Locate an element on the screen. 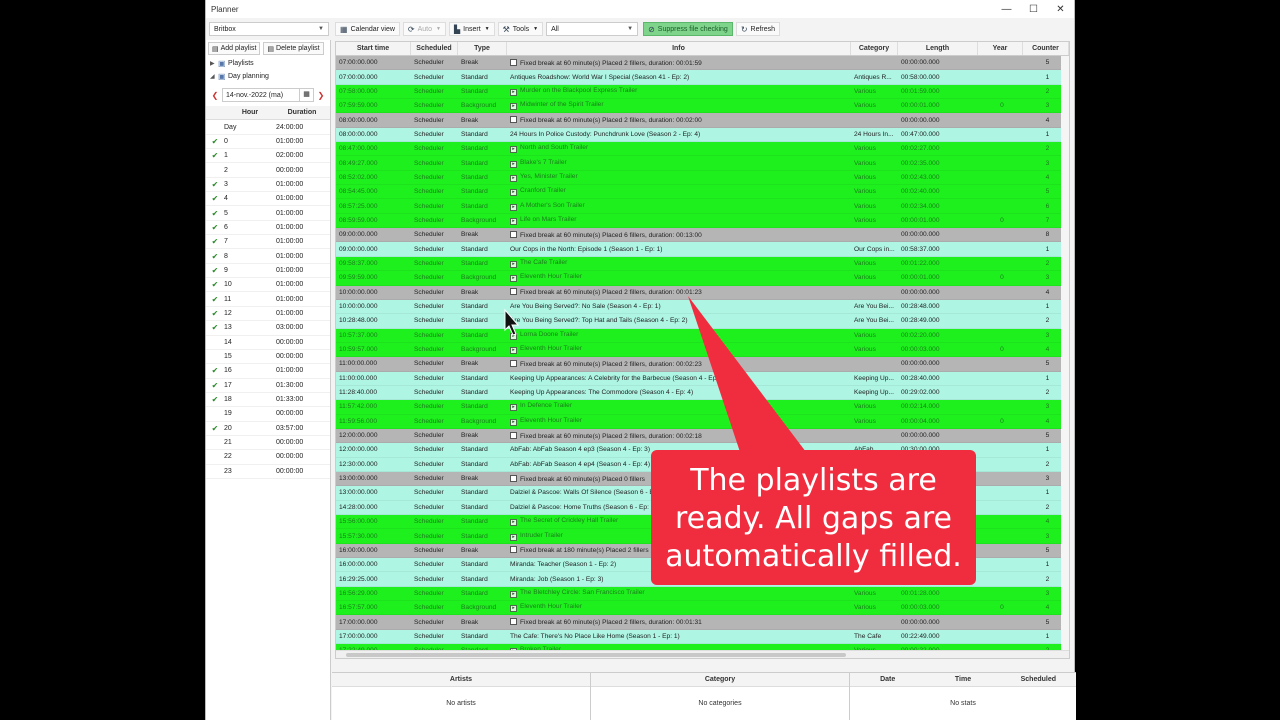 This screenshot has height=720, width=1280. callout-pointer is located at coordinates (655, 374).